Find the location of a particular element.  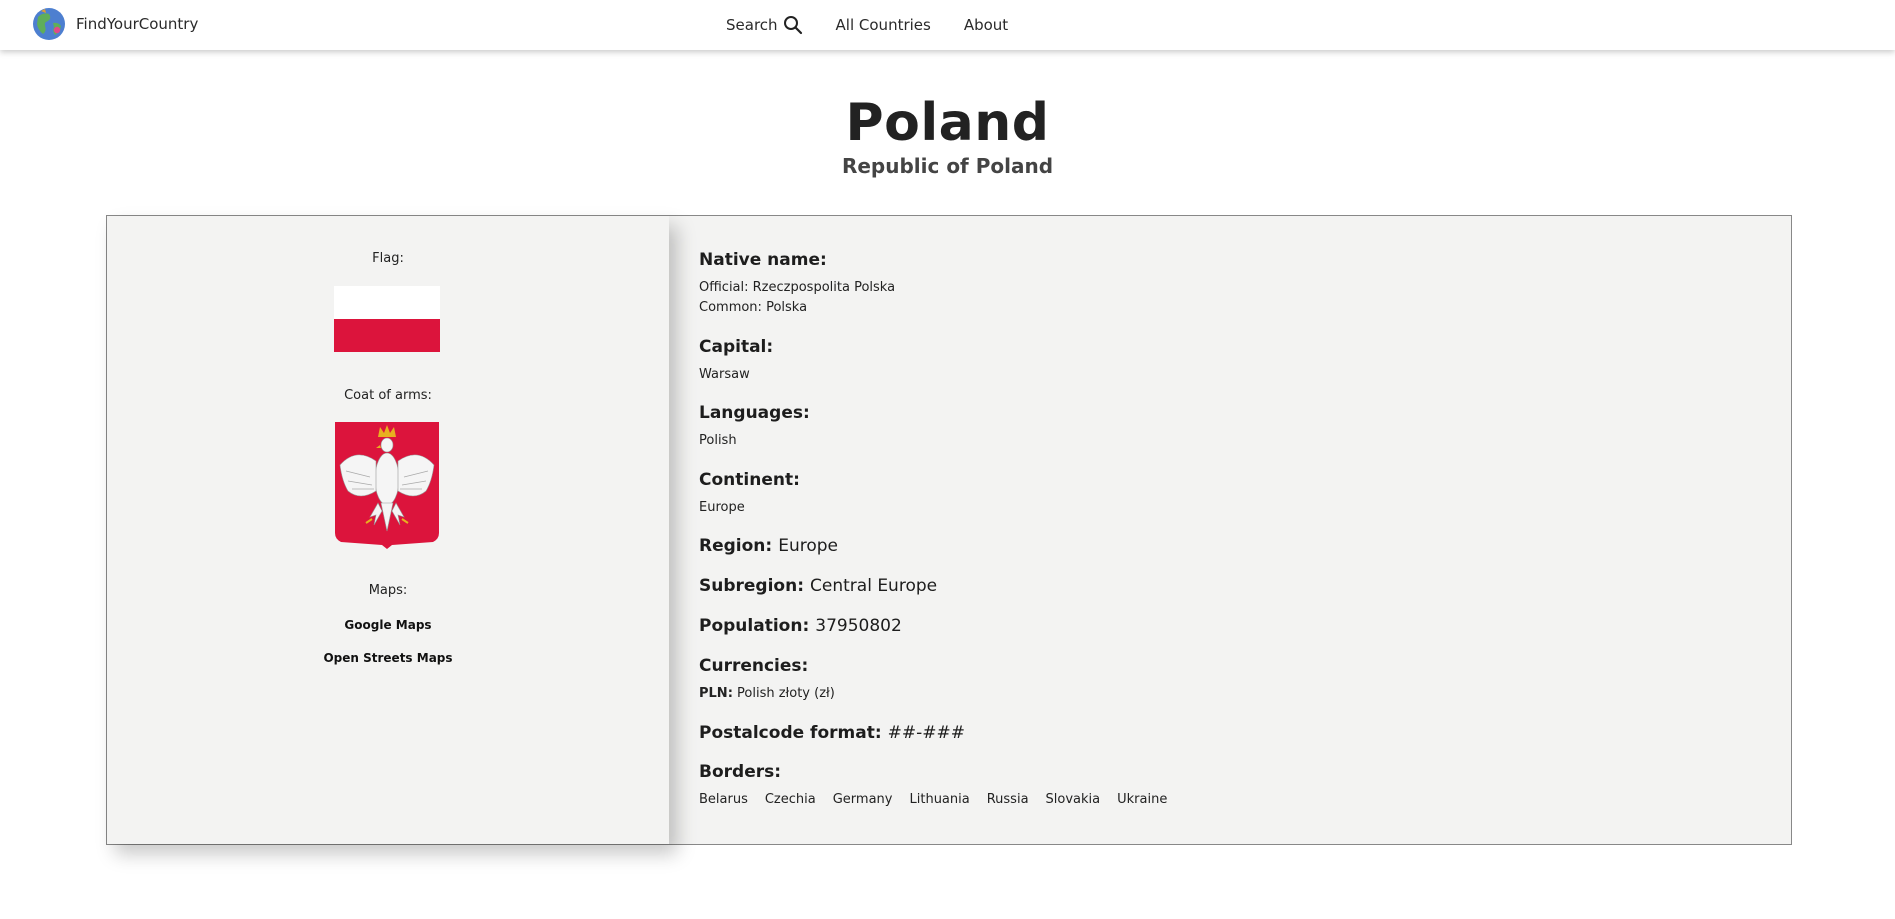

nav-search-link: Search is located at coordinates (764, 25).